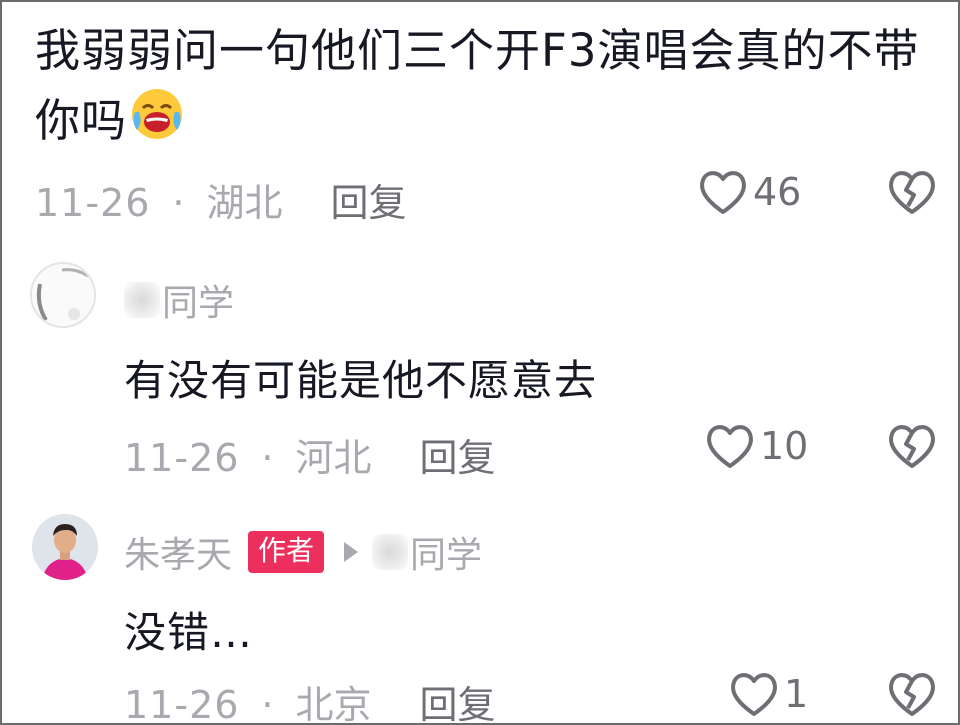 The width and height of the screenshot is (960, 725). What do you see at coordinates (333, 458) in the screenshot?
I see `comment-location: 河北` at bounding box center [333, 458].